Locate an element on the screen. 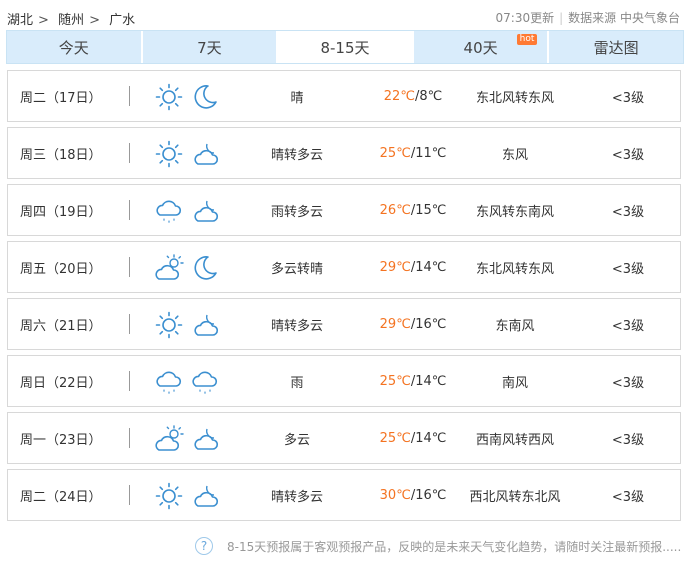  hot-badge: hot is located at coordinates (527, 39).